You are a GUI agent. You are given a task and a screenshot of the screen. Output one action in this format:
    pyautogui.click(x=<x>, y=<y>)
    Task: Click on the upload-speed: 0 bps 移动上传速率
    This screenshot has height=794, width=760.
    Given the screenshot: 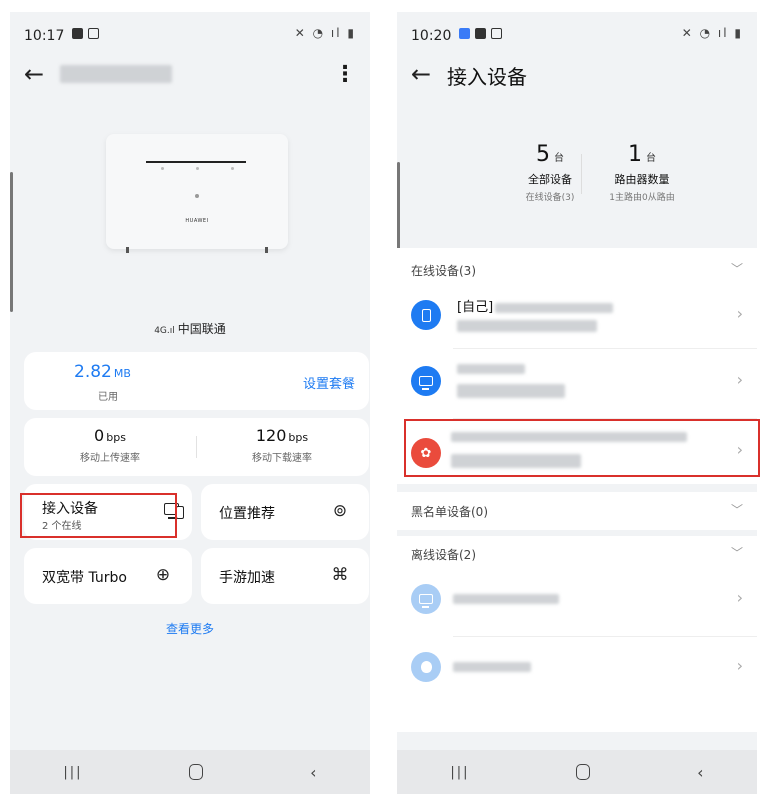 What is the action you would take?
    pyautogui.click(x=110, y=445)
    